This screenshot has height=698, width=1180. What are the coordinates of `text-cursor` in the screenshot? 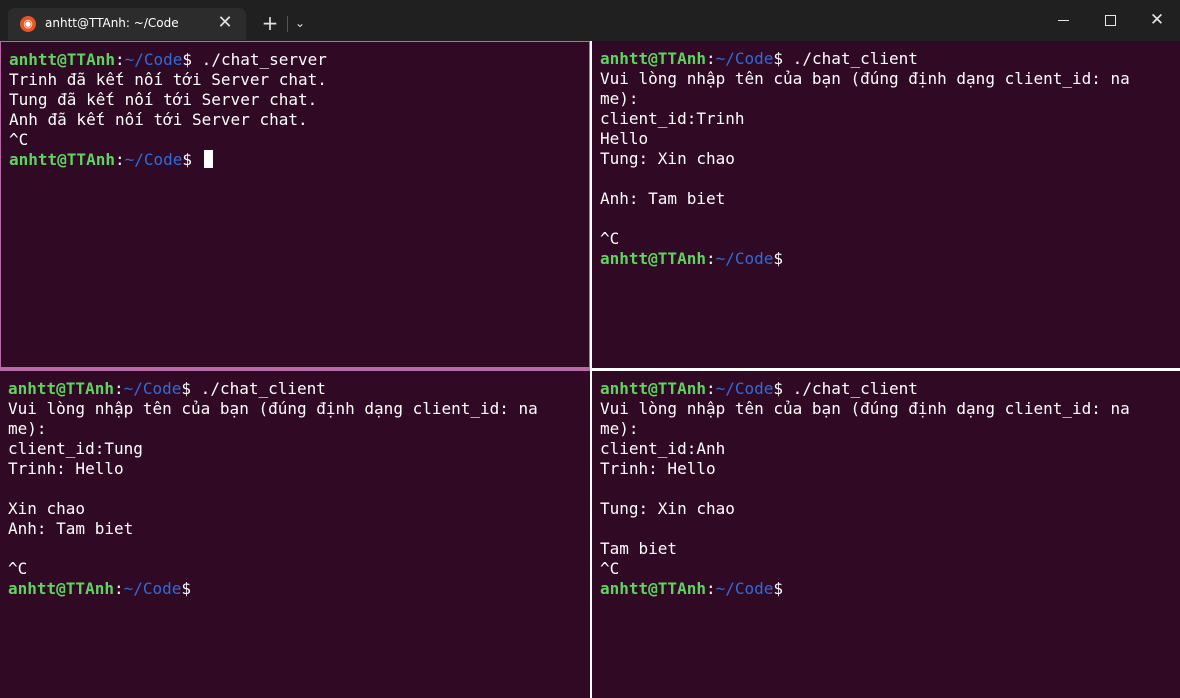 It's located at (208, 159).